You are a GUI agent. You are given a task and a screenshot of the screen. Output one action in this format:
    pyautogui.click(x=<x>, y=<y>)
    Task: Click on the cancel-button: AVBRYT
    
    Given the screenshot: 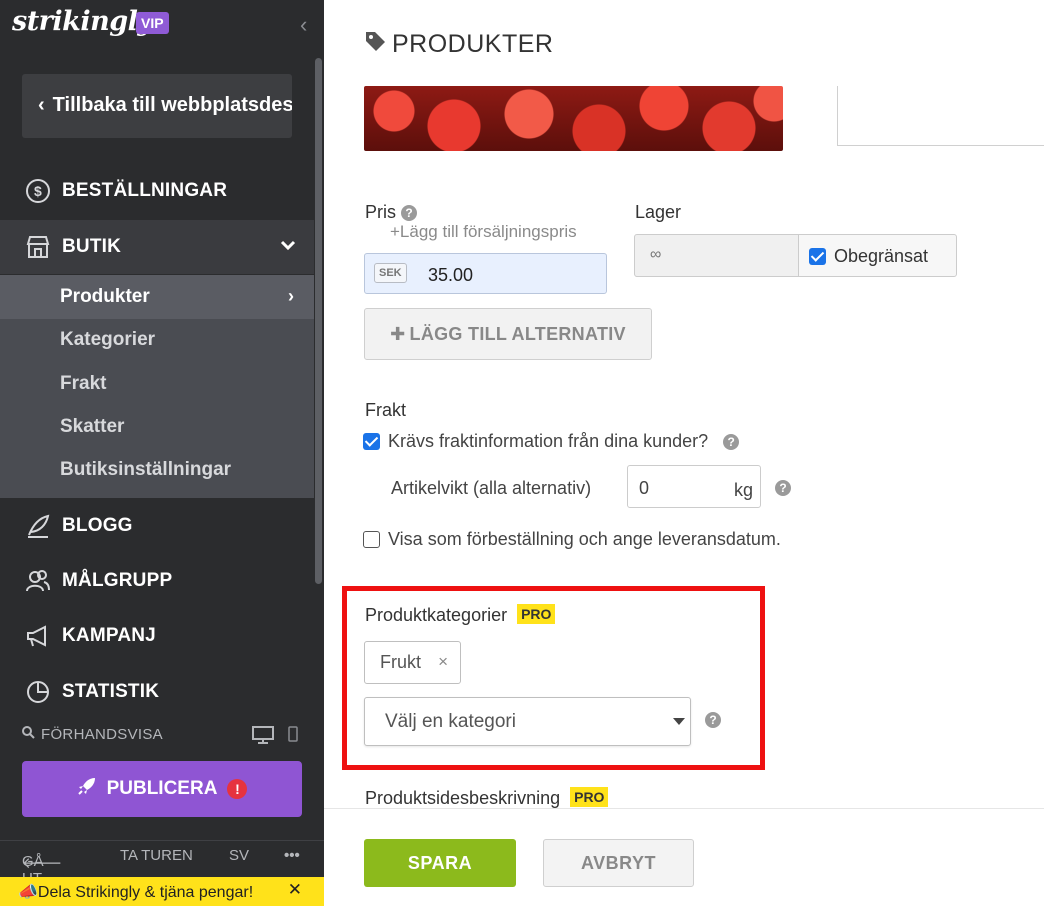 What is the action you would take?
    pyautogui.click(x=618, y=863)
    